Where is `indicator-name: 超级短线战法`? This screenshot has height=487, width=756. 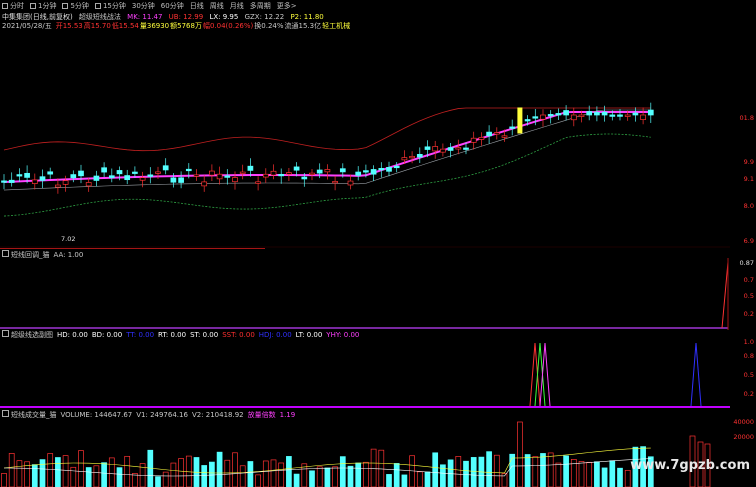 indicator-name: 超级短线战法 is located at coordinates (100, 17).